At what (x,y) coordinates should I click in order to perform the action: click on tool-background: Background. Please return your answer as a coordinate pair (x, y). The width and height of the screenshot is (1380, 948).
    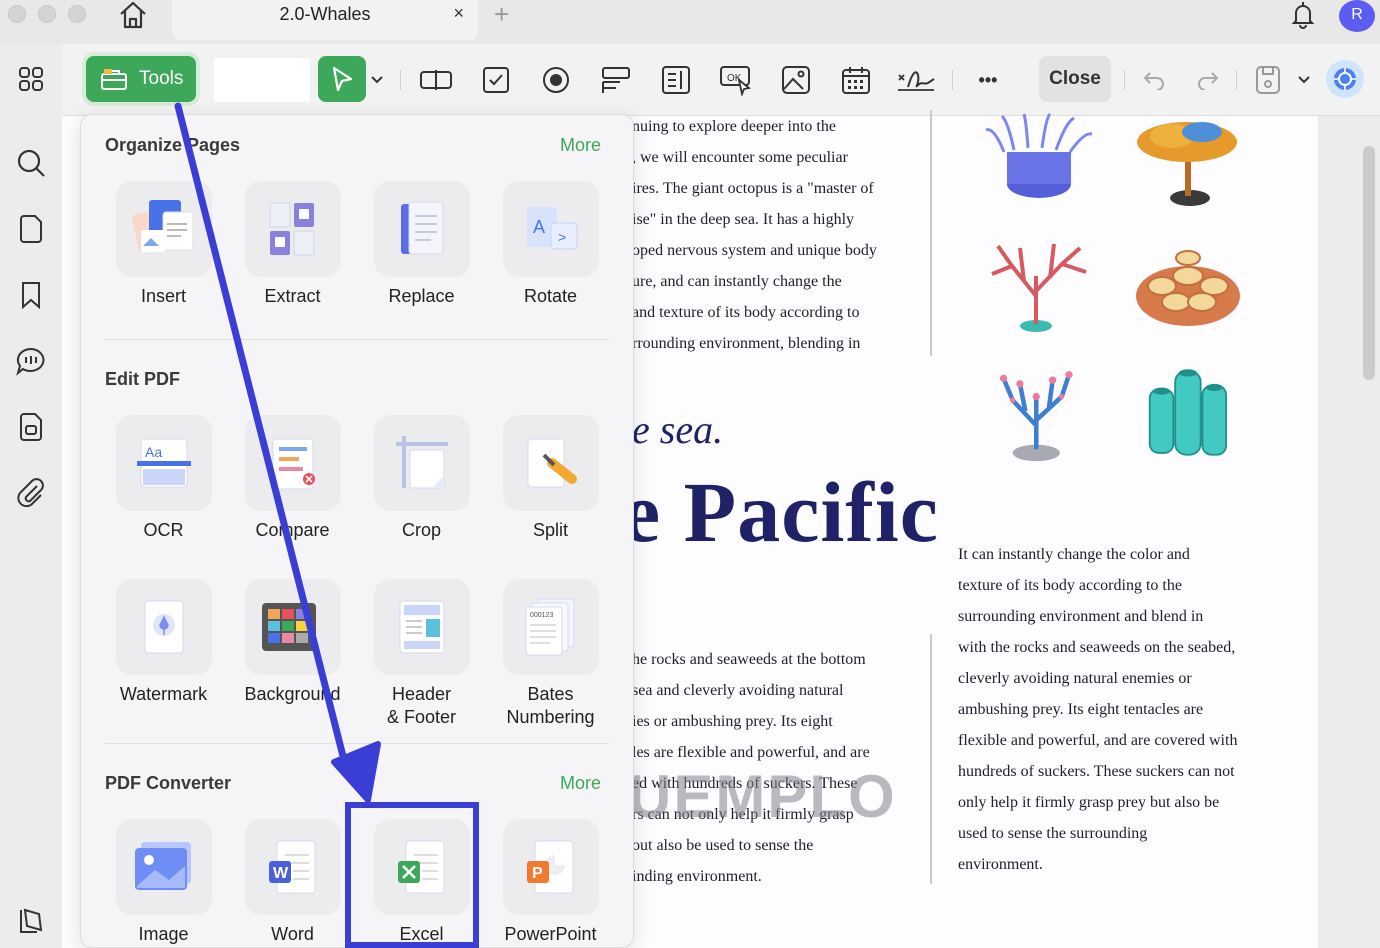
    Looking at the image, I should click on (292, 642).